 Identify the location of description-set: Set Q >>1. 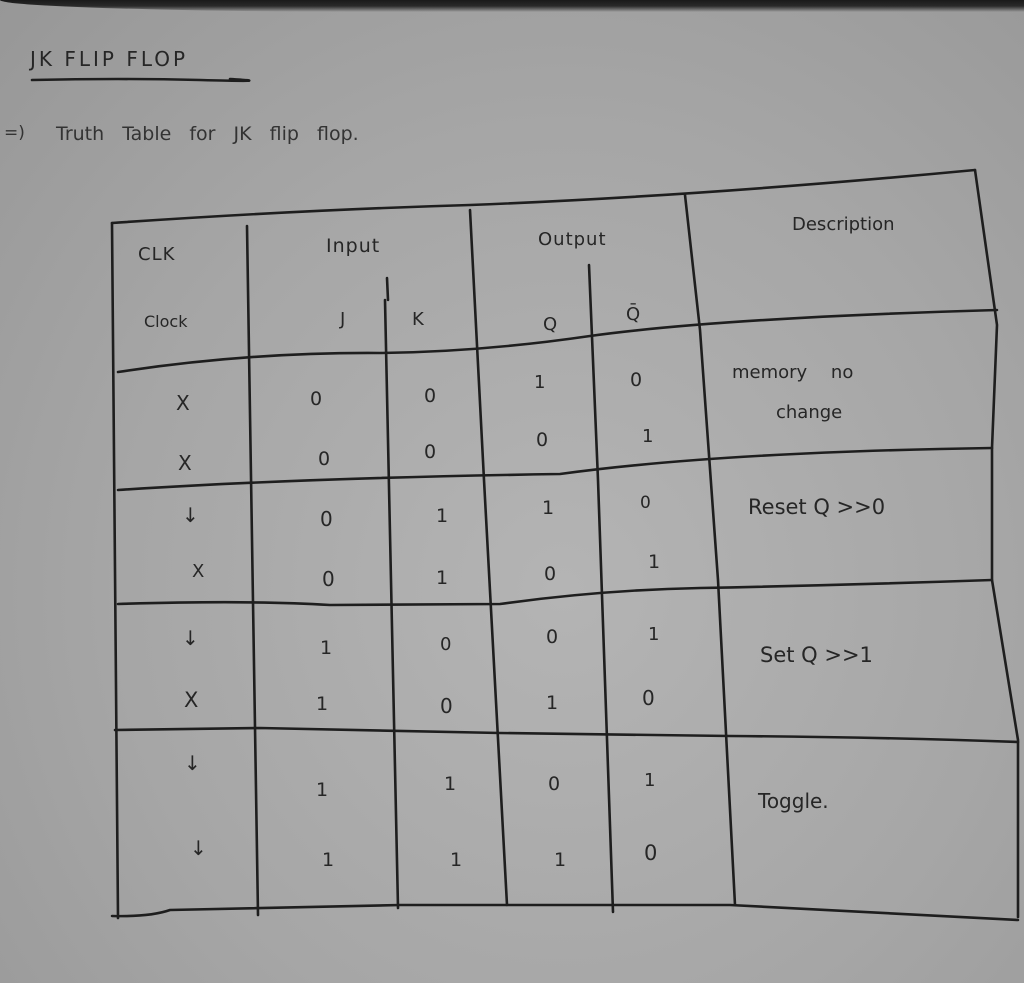
(816, 655).